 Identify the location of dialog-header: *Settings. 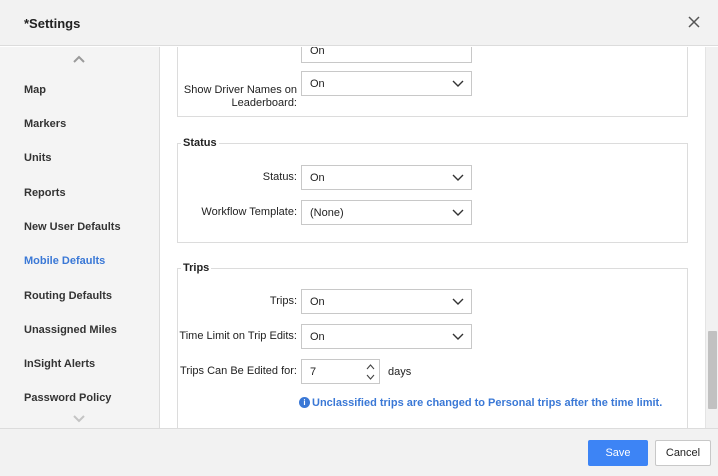
(359, 23).